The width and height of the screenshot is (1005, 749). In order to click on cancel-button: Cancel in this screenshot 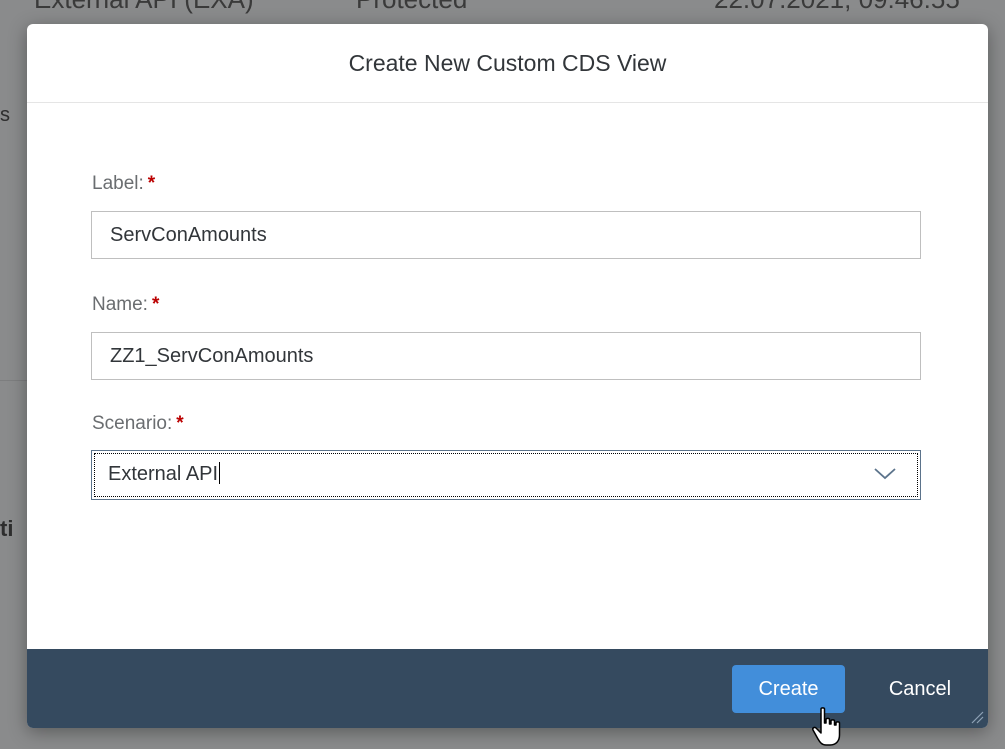, I will do `click(920, 689)`.